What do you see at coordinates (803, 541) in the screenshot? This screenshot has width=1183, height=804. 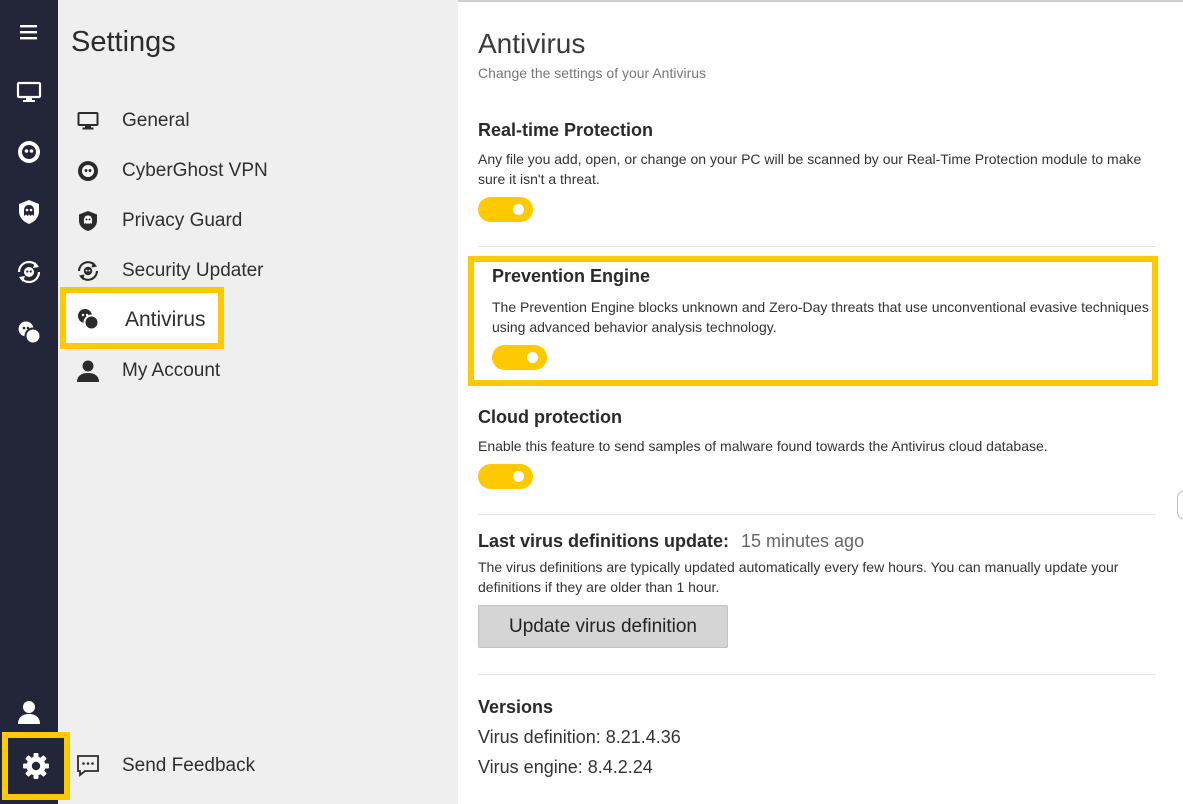 I see `last-update-value: 15 minutes ago` at bounding box center [803, 541].